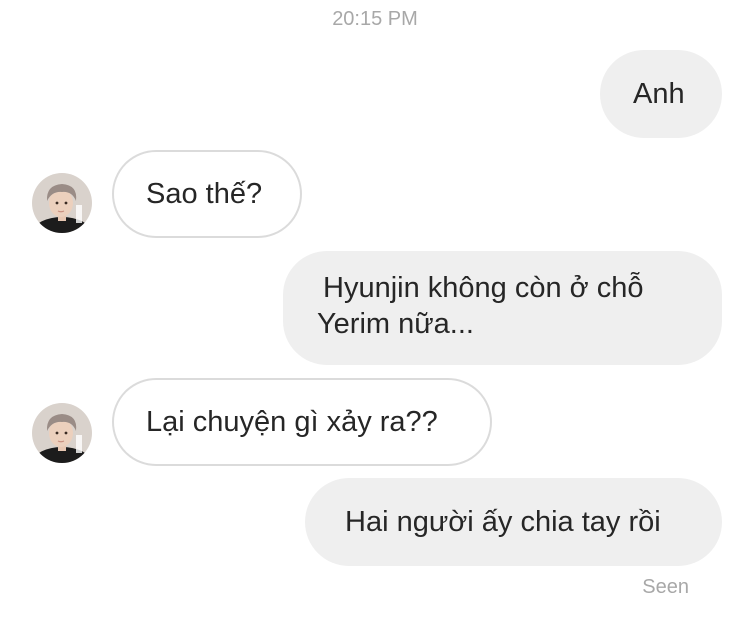  Describe the element at coordinates (204, 194) in the screenshot. I see `message-text: Sao thế?` at that location.